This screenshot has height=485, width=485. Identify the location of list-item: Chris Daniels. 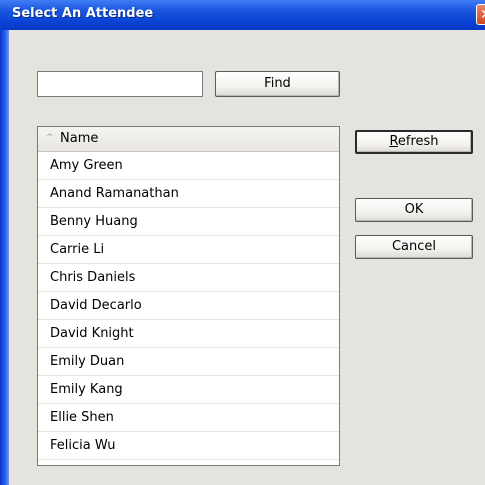
(188, 278).